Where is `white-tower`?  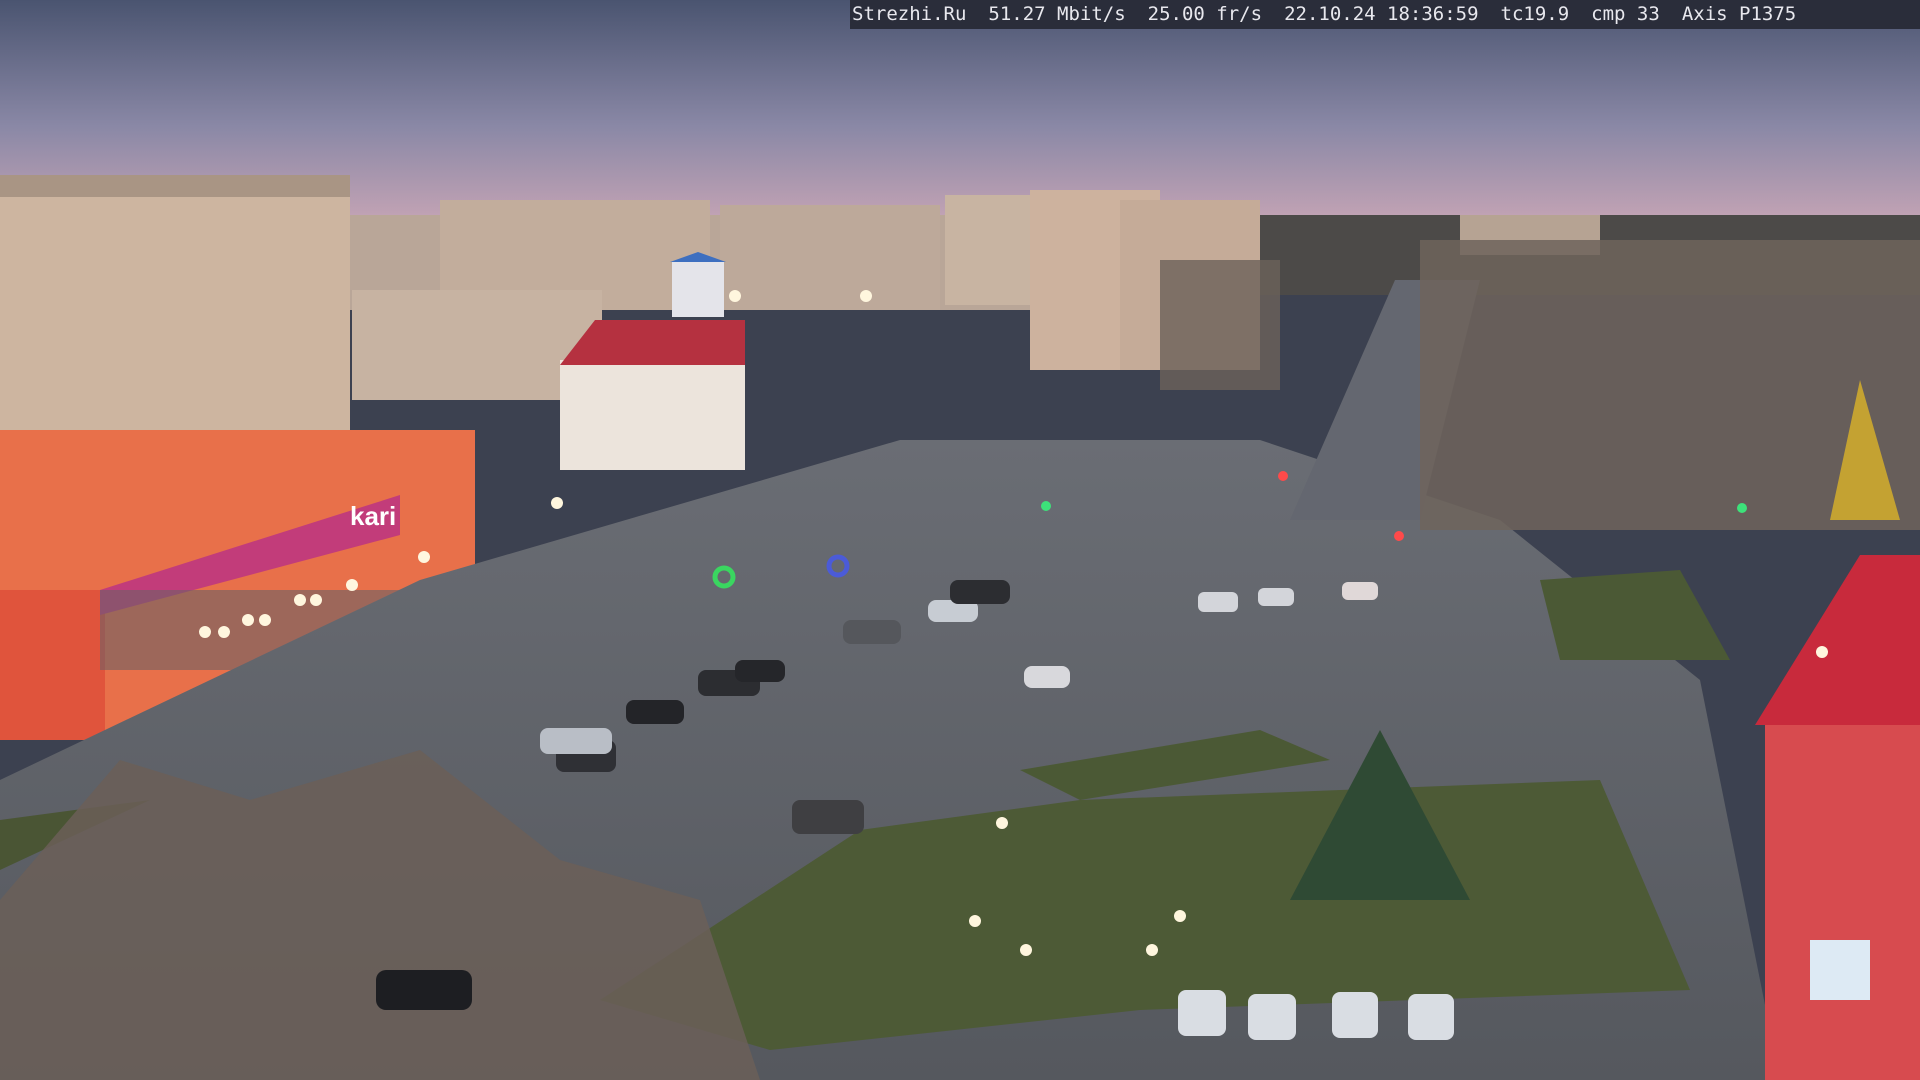 white-tower is located at coordinates (698, 289).